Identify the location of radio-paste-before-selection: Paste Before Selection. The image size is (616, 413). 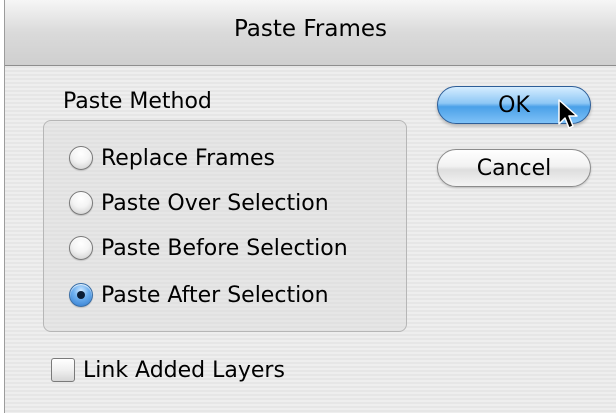
(208, 248).